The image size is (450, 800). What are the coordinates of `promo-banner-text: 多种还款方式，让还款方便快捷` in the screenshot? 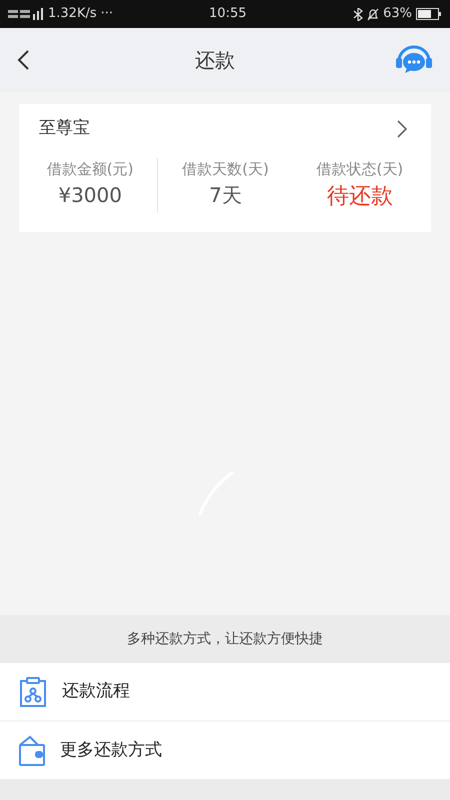 It's located at (225, 639).